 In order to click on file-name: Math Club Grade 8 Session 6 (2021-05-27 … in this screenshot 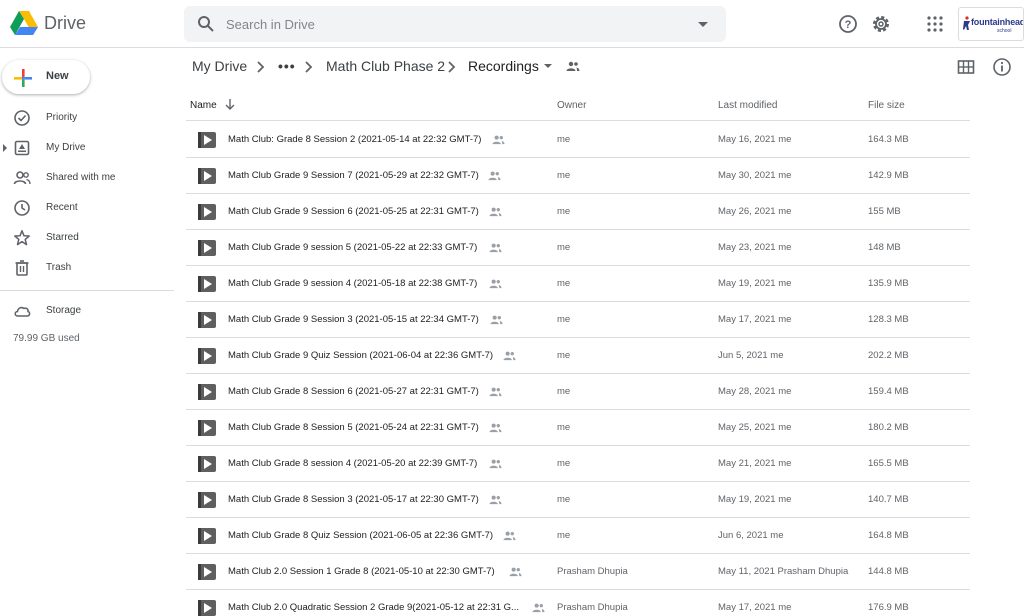, I will do `click(353, 391)`.